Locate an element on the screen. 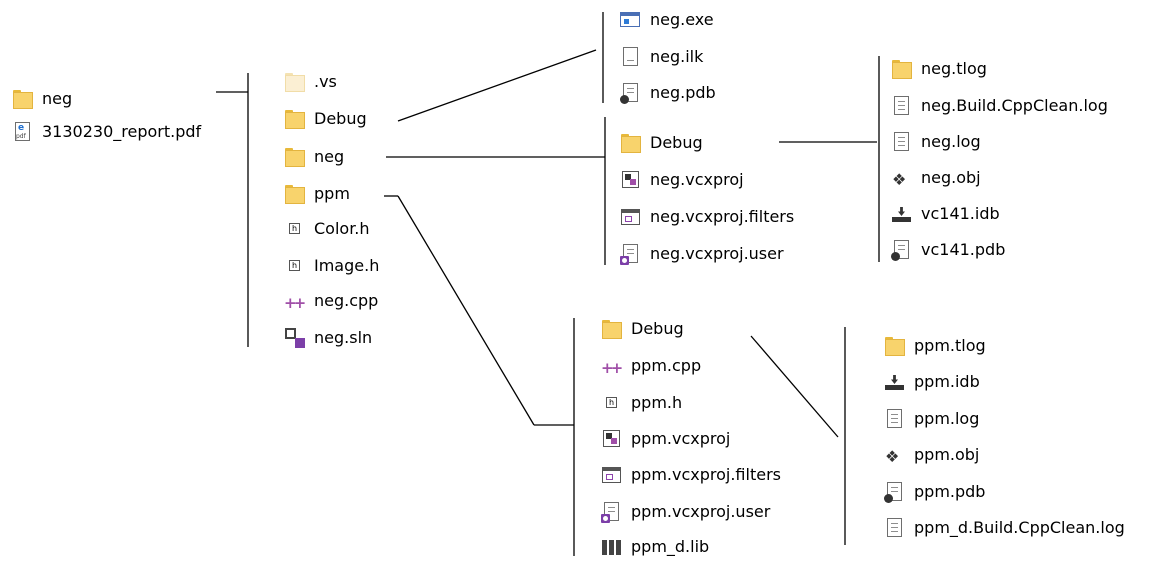  root-neg-folder: neg is located at coordinates (42, 99).